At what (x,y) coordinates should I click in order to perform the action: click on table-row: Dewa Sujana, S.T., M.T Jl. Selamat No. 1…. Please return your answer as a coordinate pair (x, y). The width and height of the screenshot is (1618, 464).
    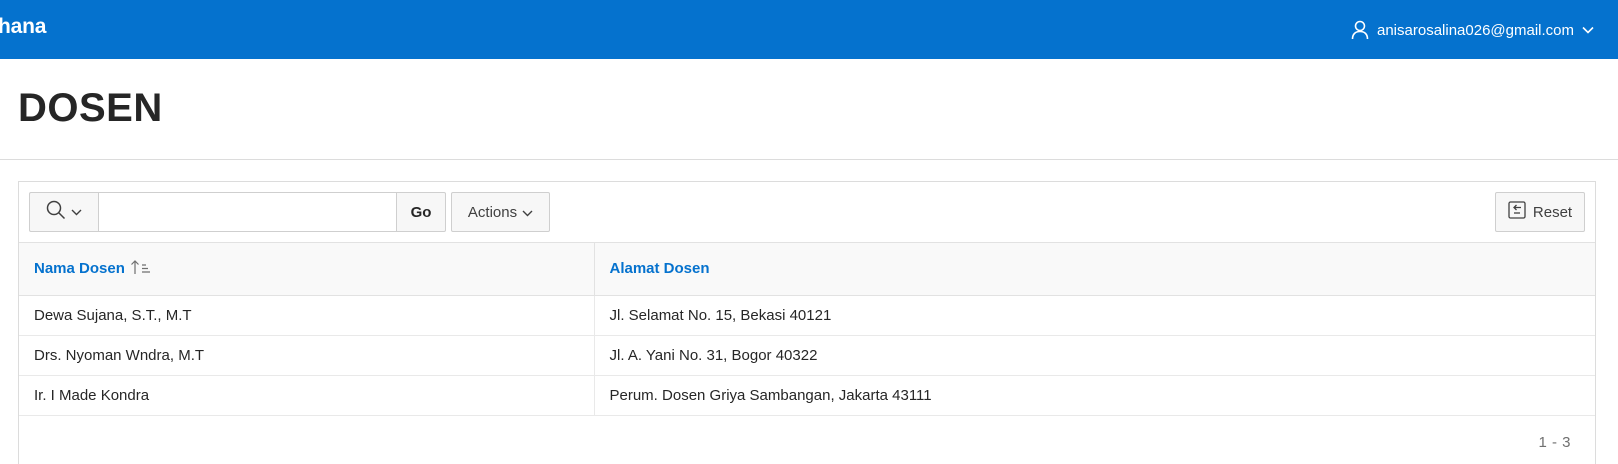
    Looking at the image, I should click on (807, 315).